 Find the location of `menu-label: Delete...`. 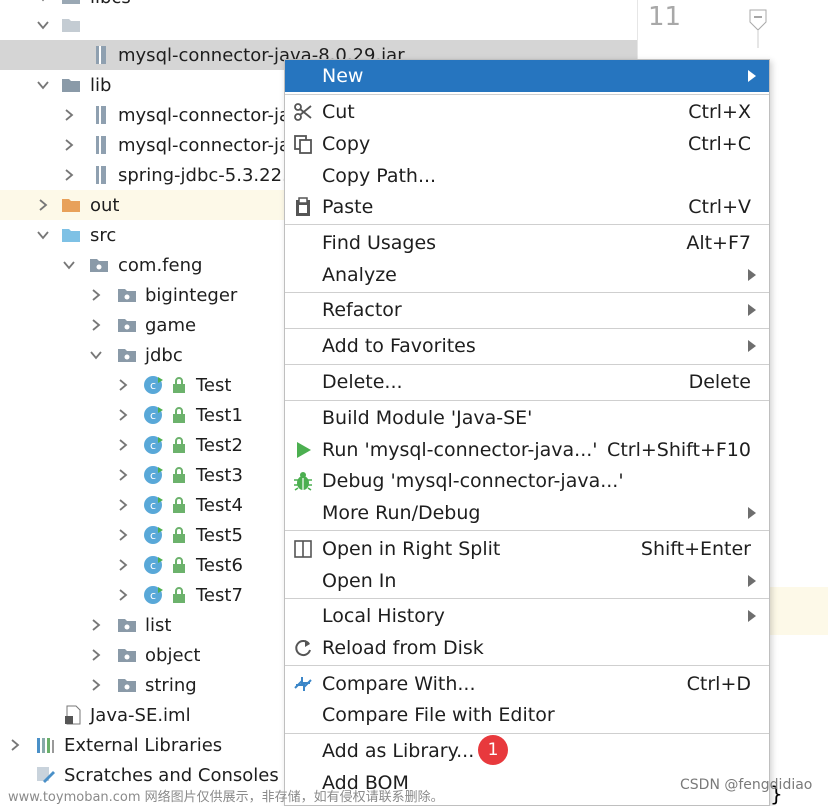

menu-label: Delete... is located at coordinates (362, 382).